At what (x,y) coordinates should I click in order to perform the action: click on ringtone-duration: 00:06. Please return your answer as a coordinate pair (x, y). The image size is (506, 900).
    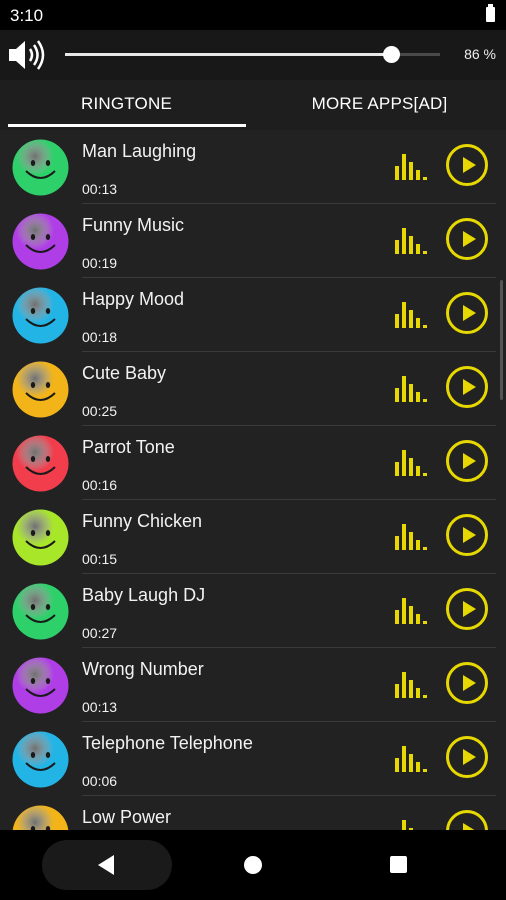
    Looking at the image, I should click on (100, 781).